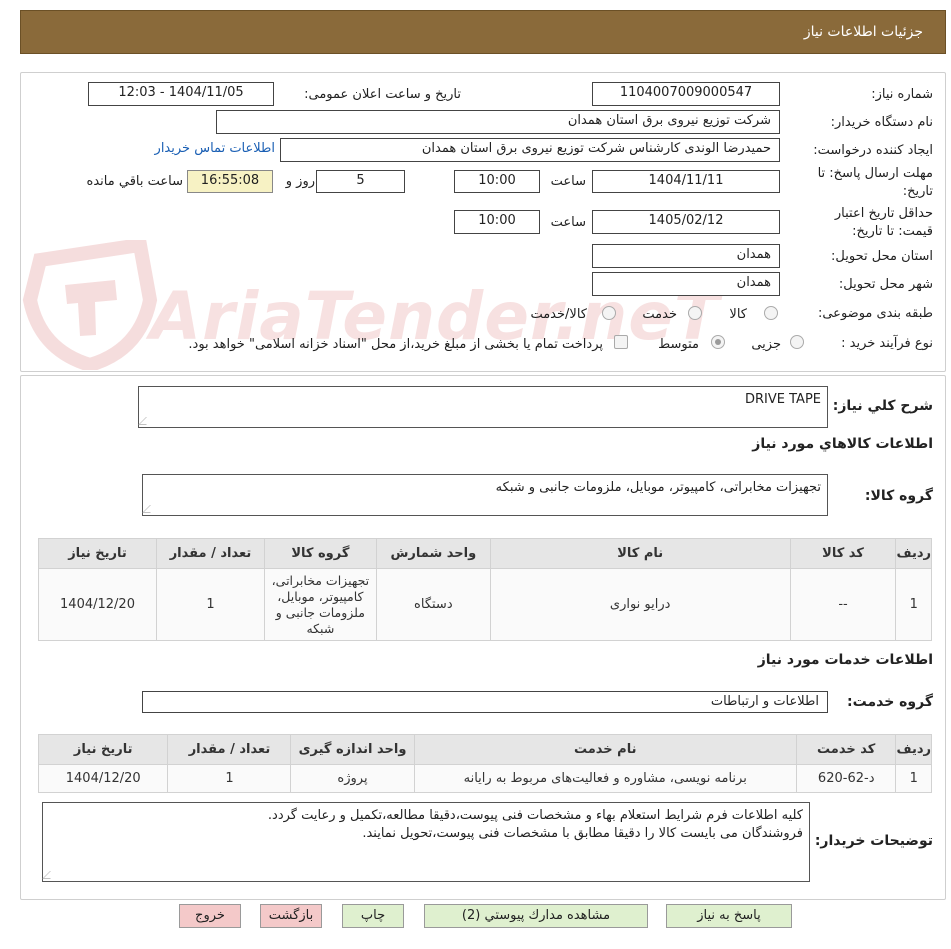 This screenshot has height=949, width=951. I want to click on exit-button: خروج, so click(210, 916).